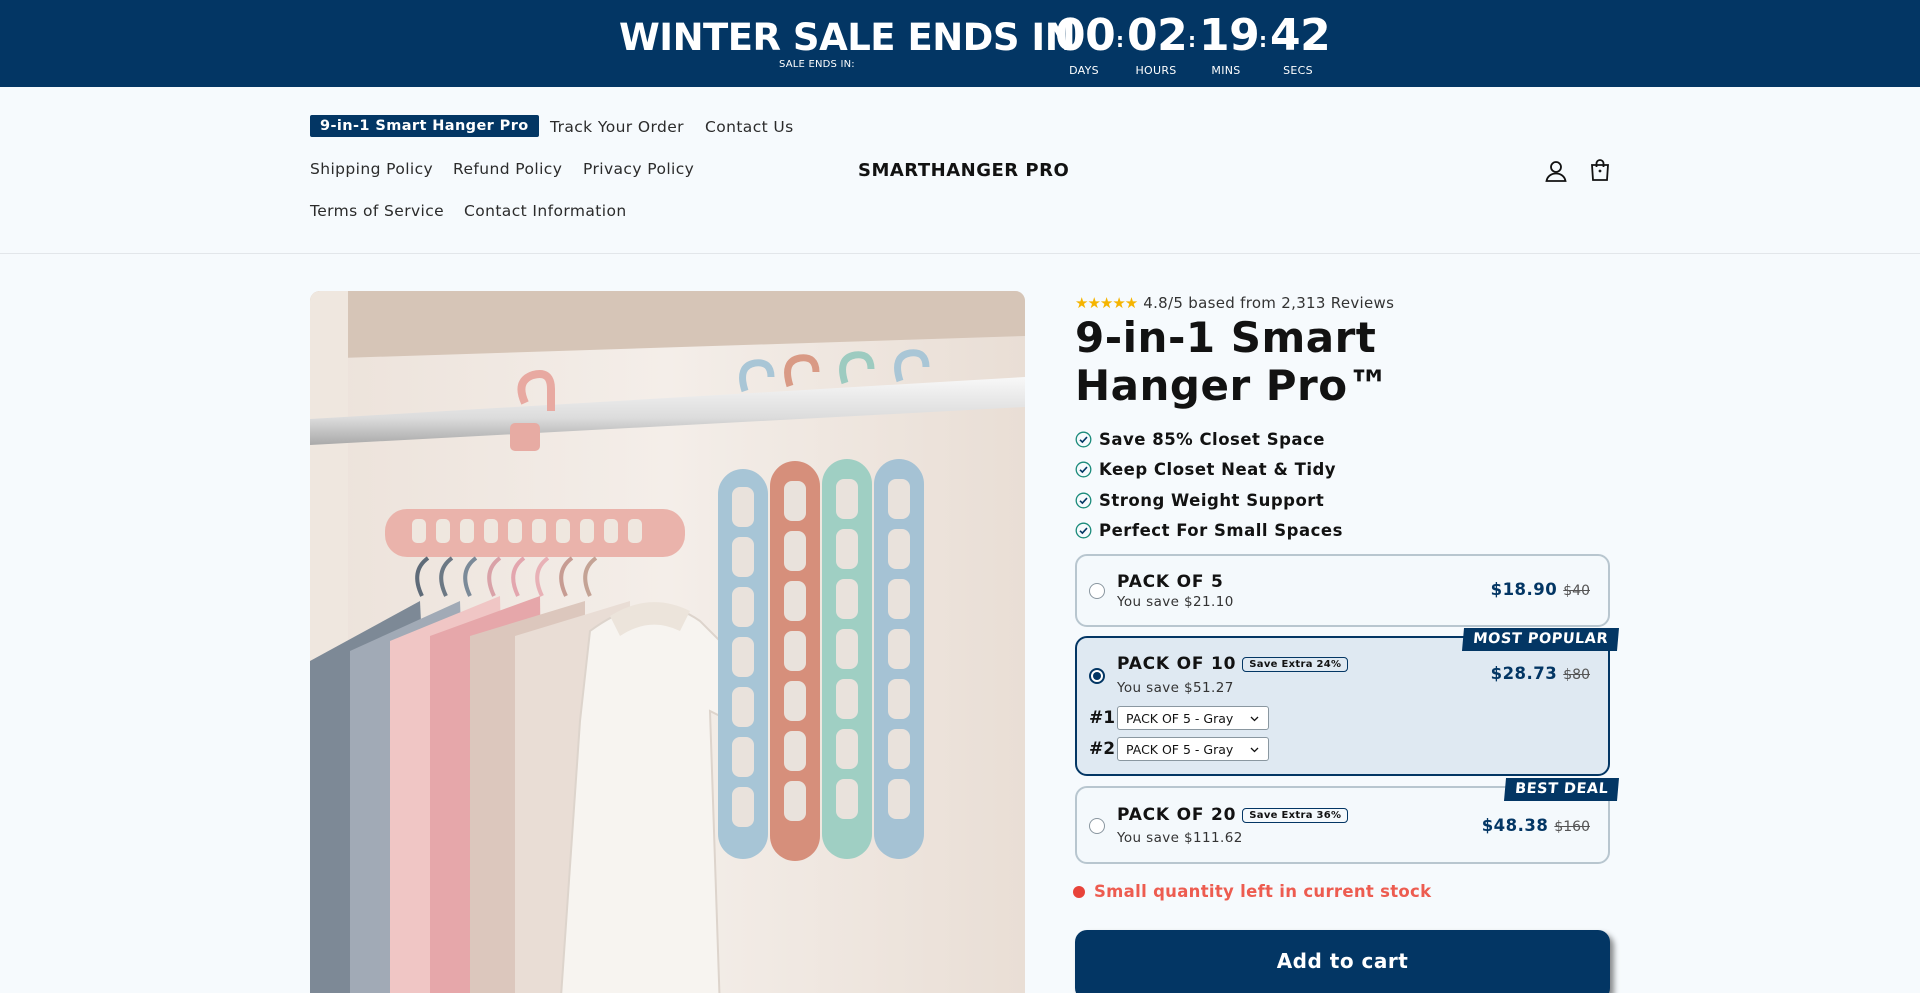  Describe the element at coordinates (1263, 891) in the screenshot. I see `stock-text: Small quantity left in current stock` at that location.